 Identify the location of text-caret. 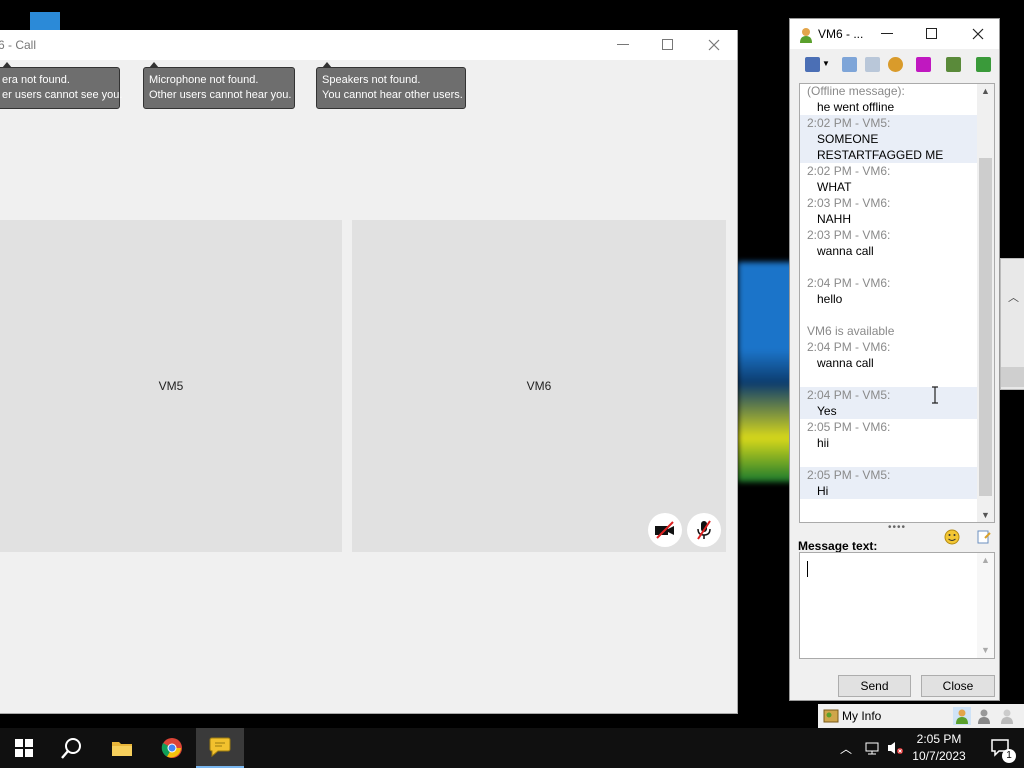
(807, 569).